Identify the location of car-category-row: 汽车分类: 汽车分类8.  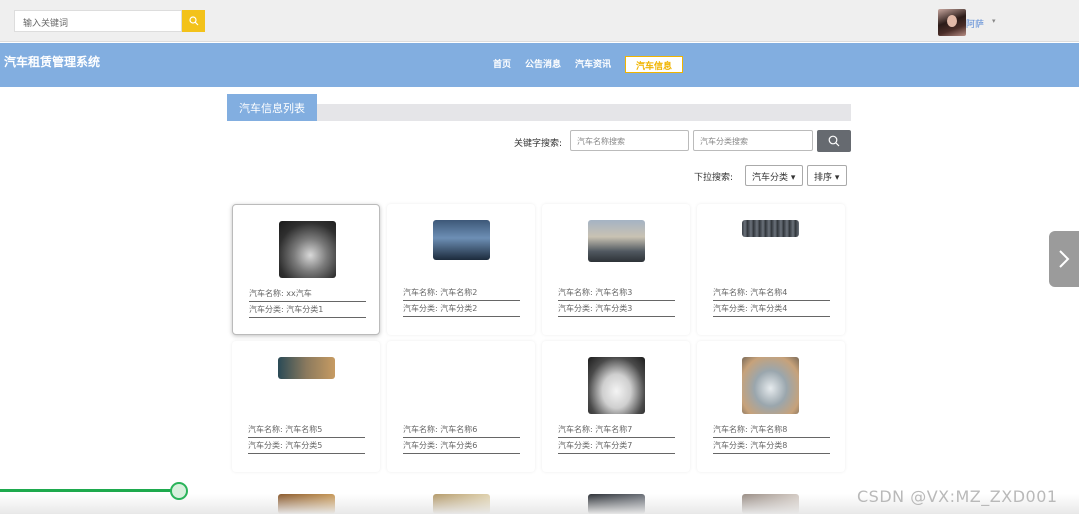
(771, 447).